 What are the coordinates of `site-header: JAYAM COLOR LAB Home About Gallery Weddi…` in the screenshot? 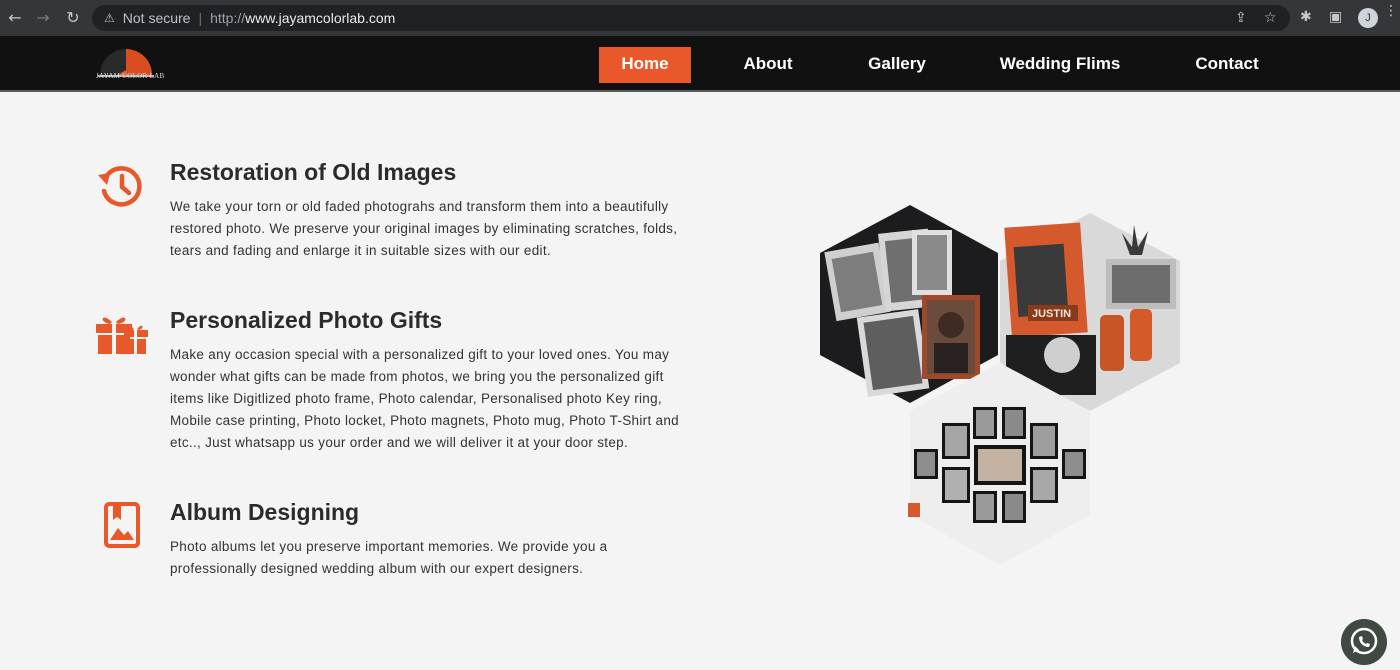 It's located at (700, 64).